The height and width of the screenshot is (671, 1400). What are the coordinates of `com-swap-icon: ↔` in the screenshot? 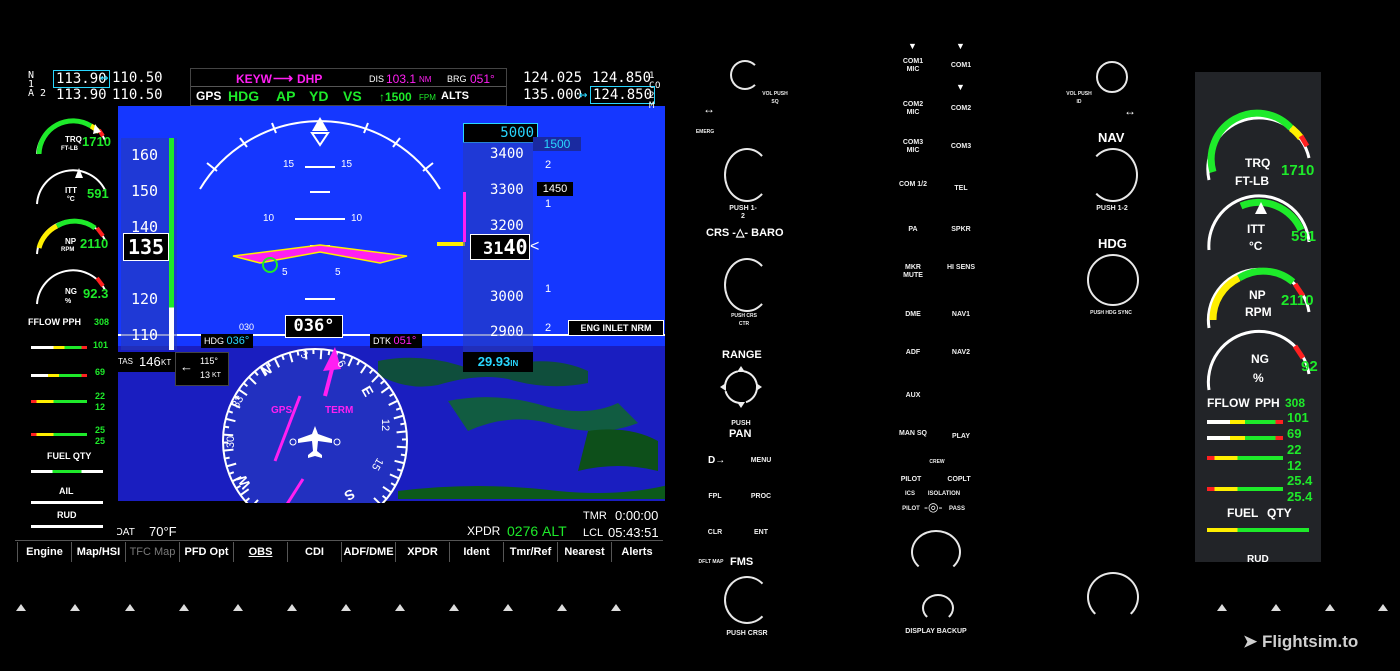 It's located at (583, 95).